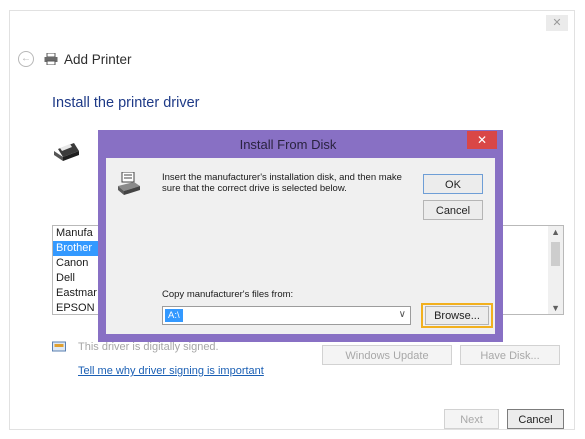 This screenshot has width=585, height=439. What do you see at coordinates (535, 419) in the screenshot?
I see `cancel-button: Cancel` at bounding box center [535, 419].